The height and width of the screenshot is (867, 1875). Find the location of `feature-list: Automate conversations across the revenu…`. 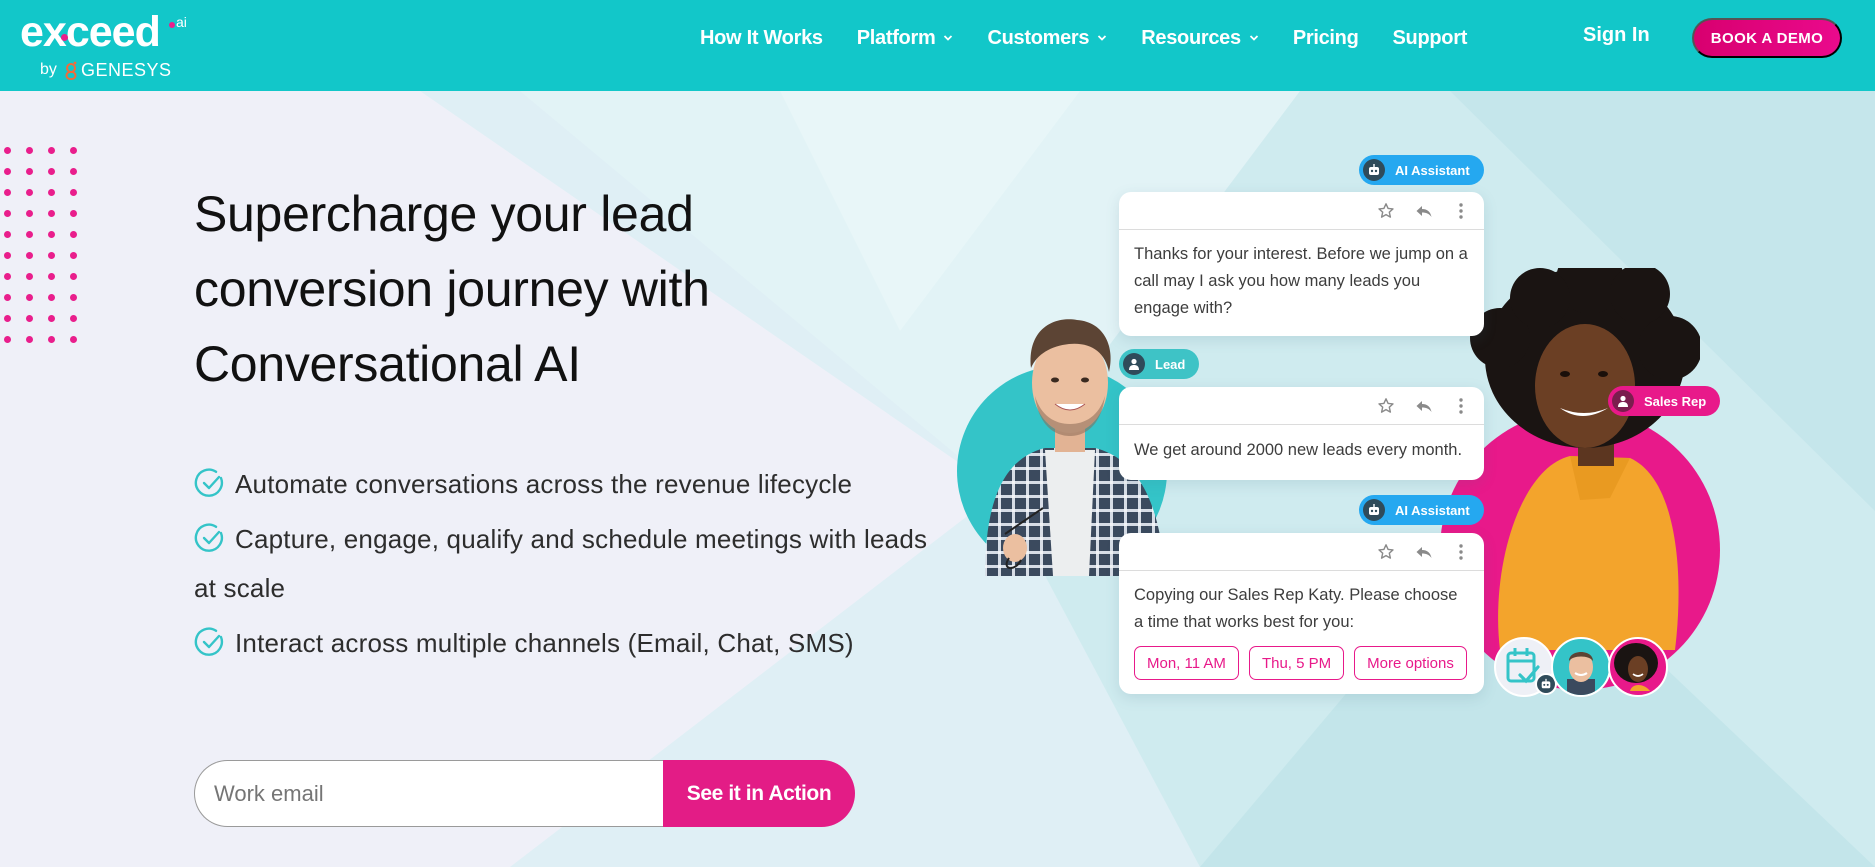

feature-list: Automate conversations across the revenu… is located at coordinates (574, 567).